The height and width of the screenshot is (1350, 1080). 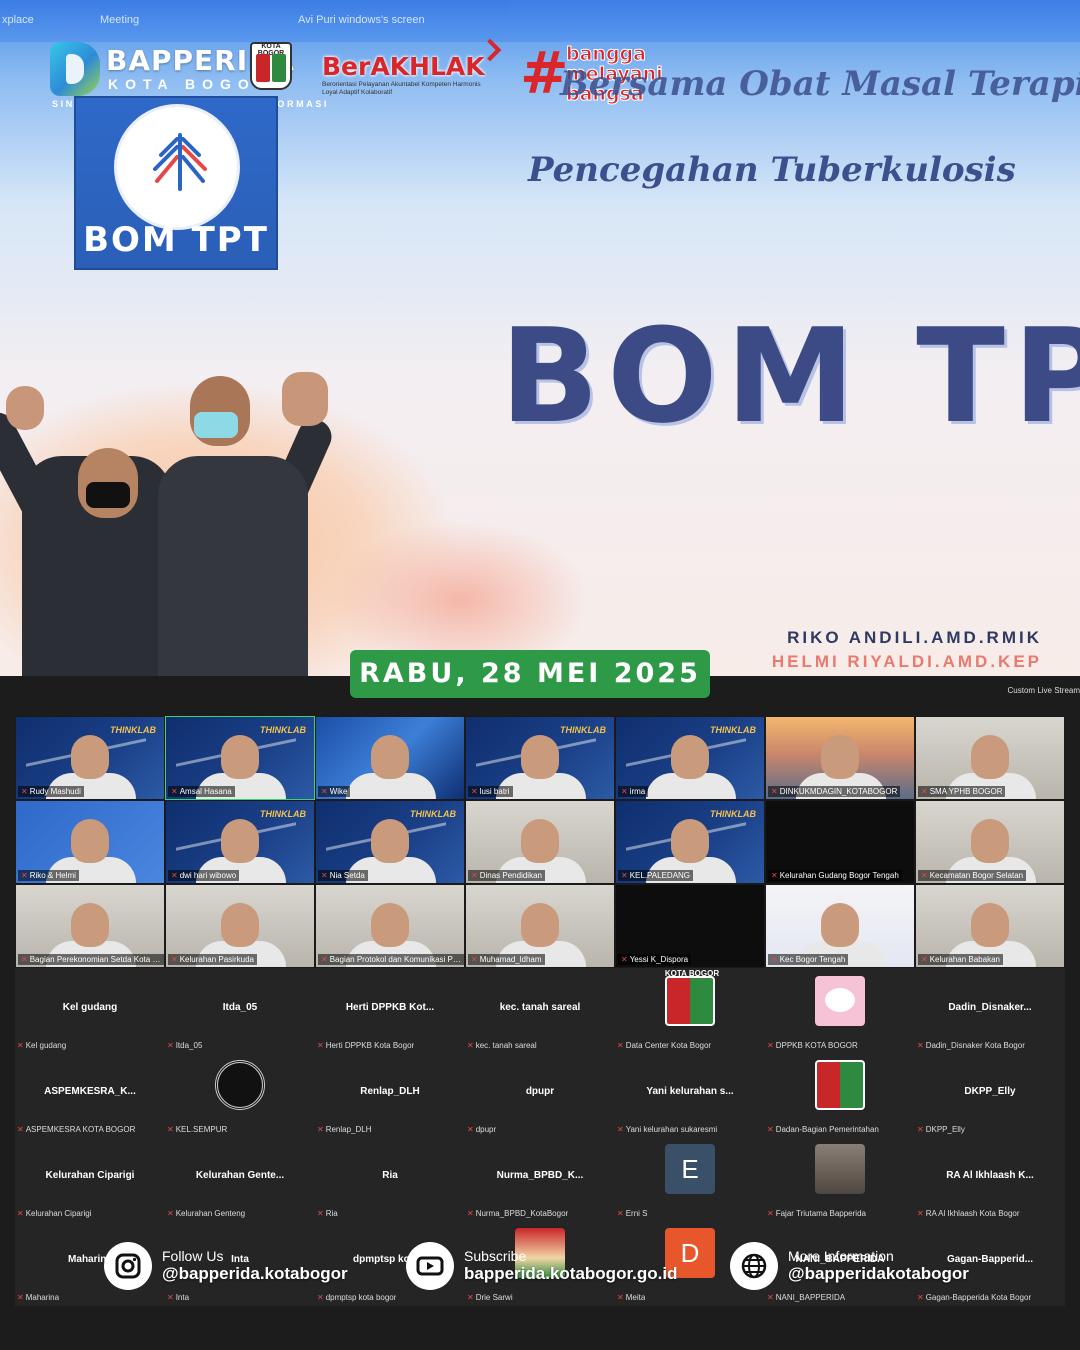 I want to click on participant-tile: ASPEMKESRA_K... ✕ ASPEMKESRA KOTA BOGOR, so click(x=90, y=1094).